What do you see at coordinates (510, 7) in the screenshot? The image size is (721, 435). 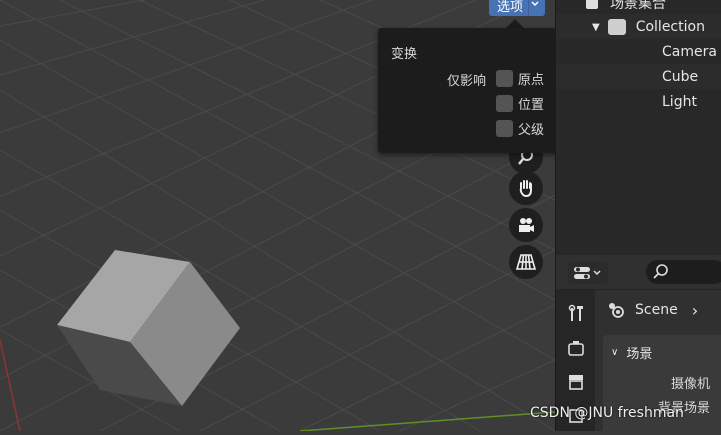 I see `options-label: 选项` at bounding box center [510, 7].